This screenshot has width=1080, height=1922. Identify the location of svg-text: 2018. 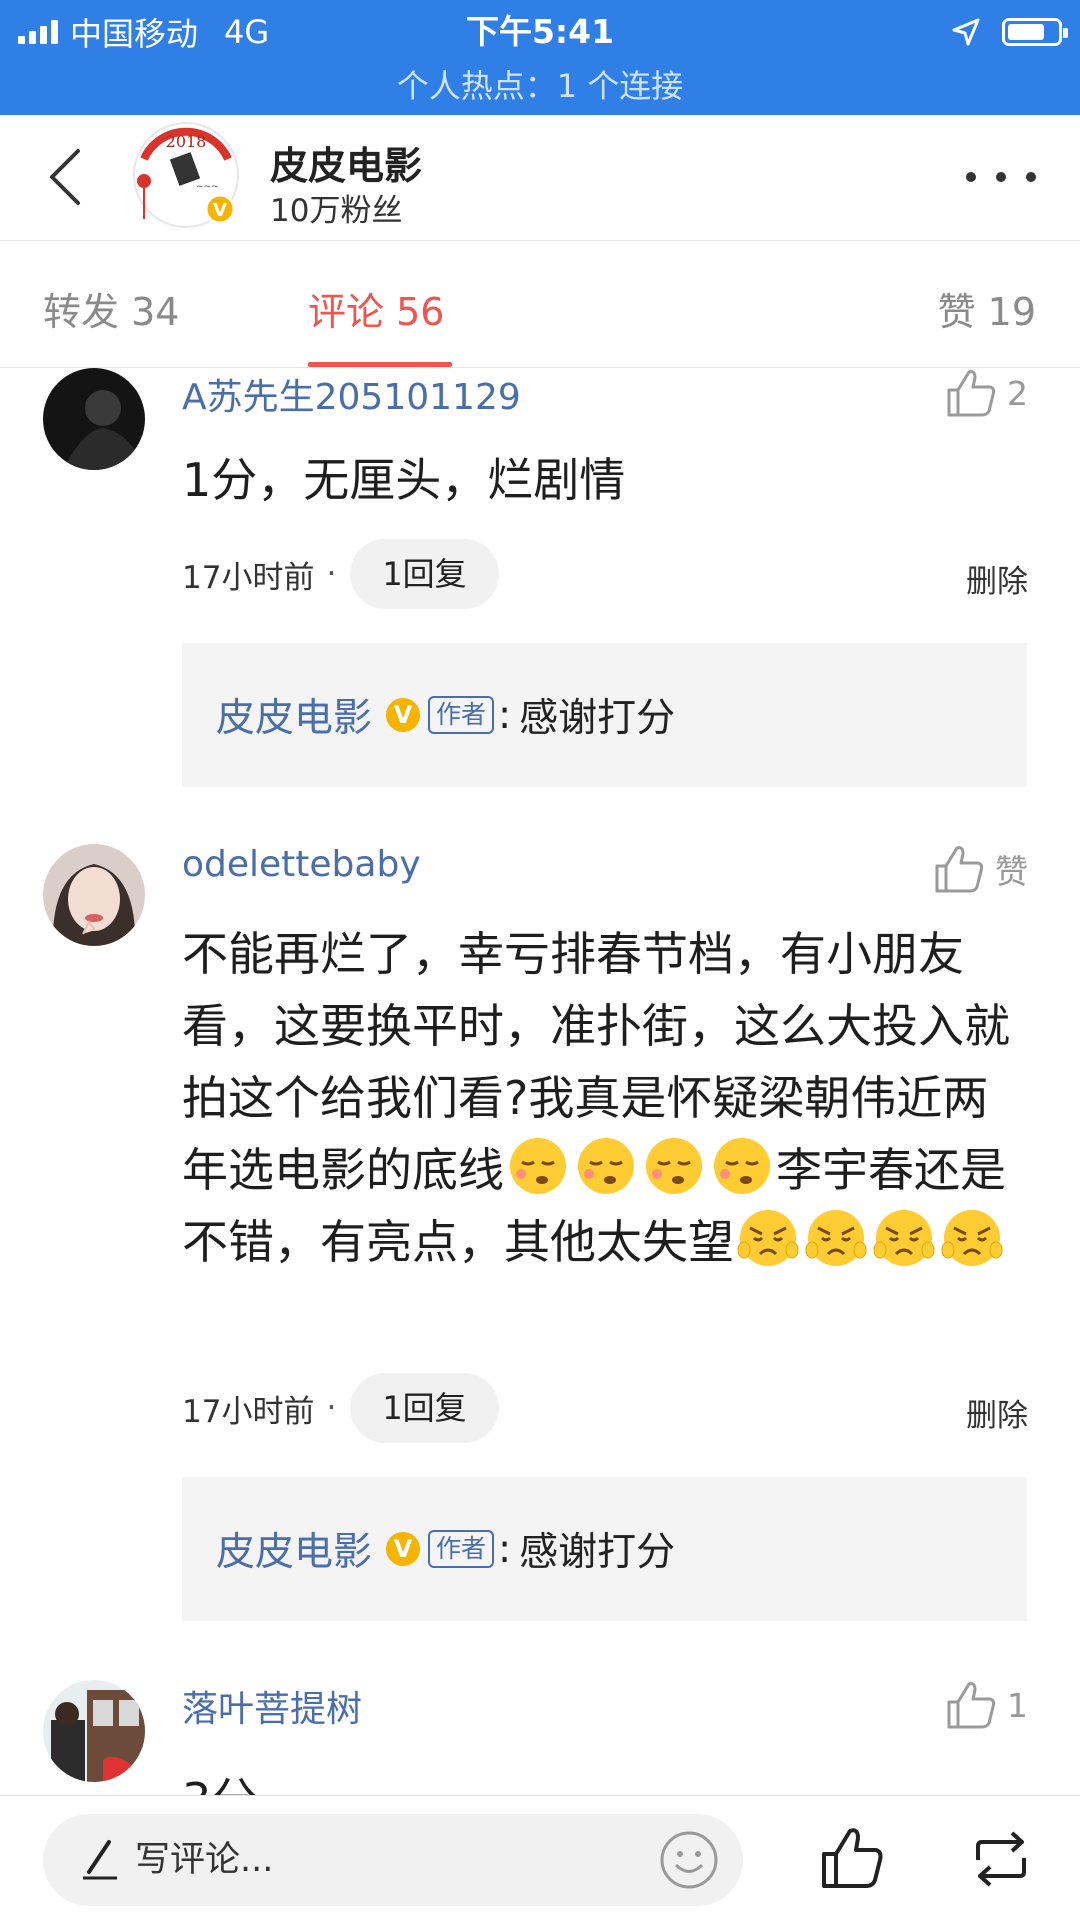
(186, 141).